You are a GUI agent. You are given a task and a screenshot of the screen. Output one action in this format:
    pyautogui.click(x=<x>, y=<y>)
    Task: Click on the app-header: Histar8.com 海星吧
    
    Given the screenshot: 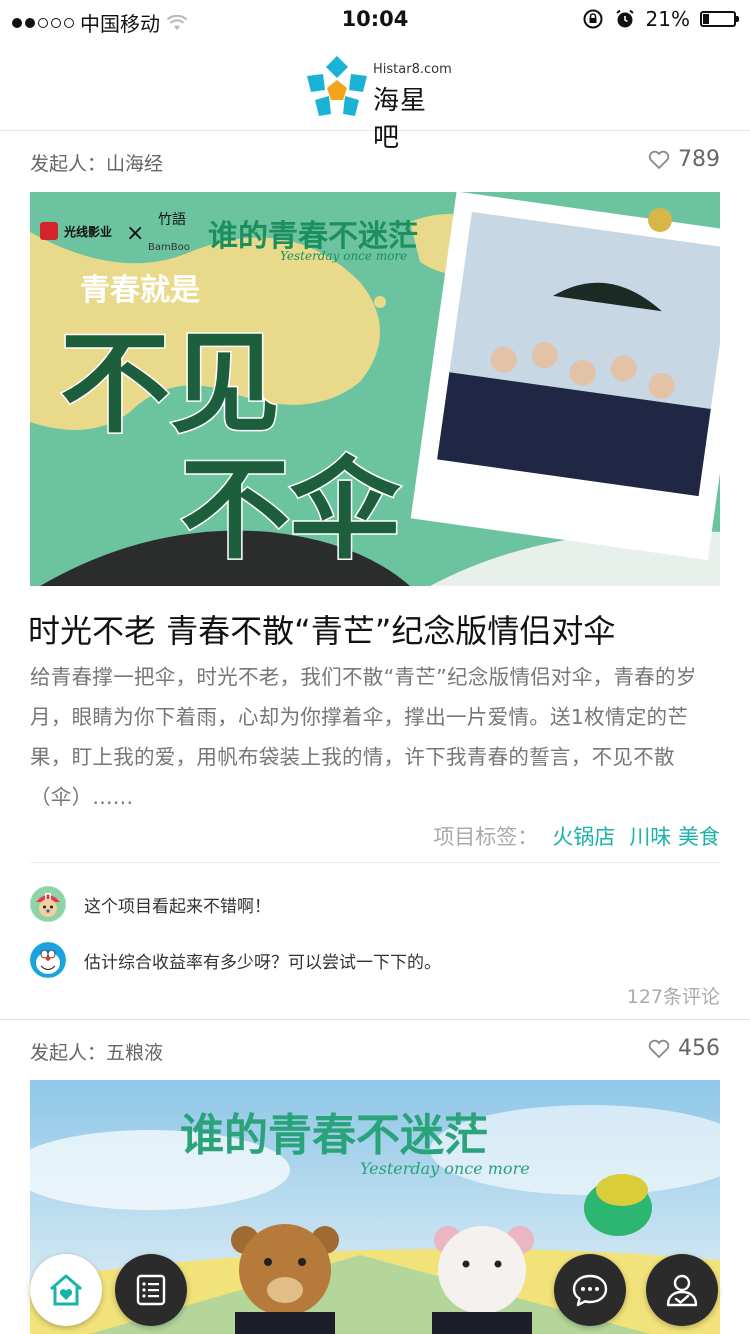 What is the action you would take?
    pyautogui.click(x=375, y=96)
    